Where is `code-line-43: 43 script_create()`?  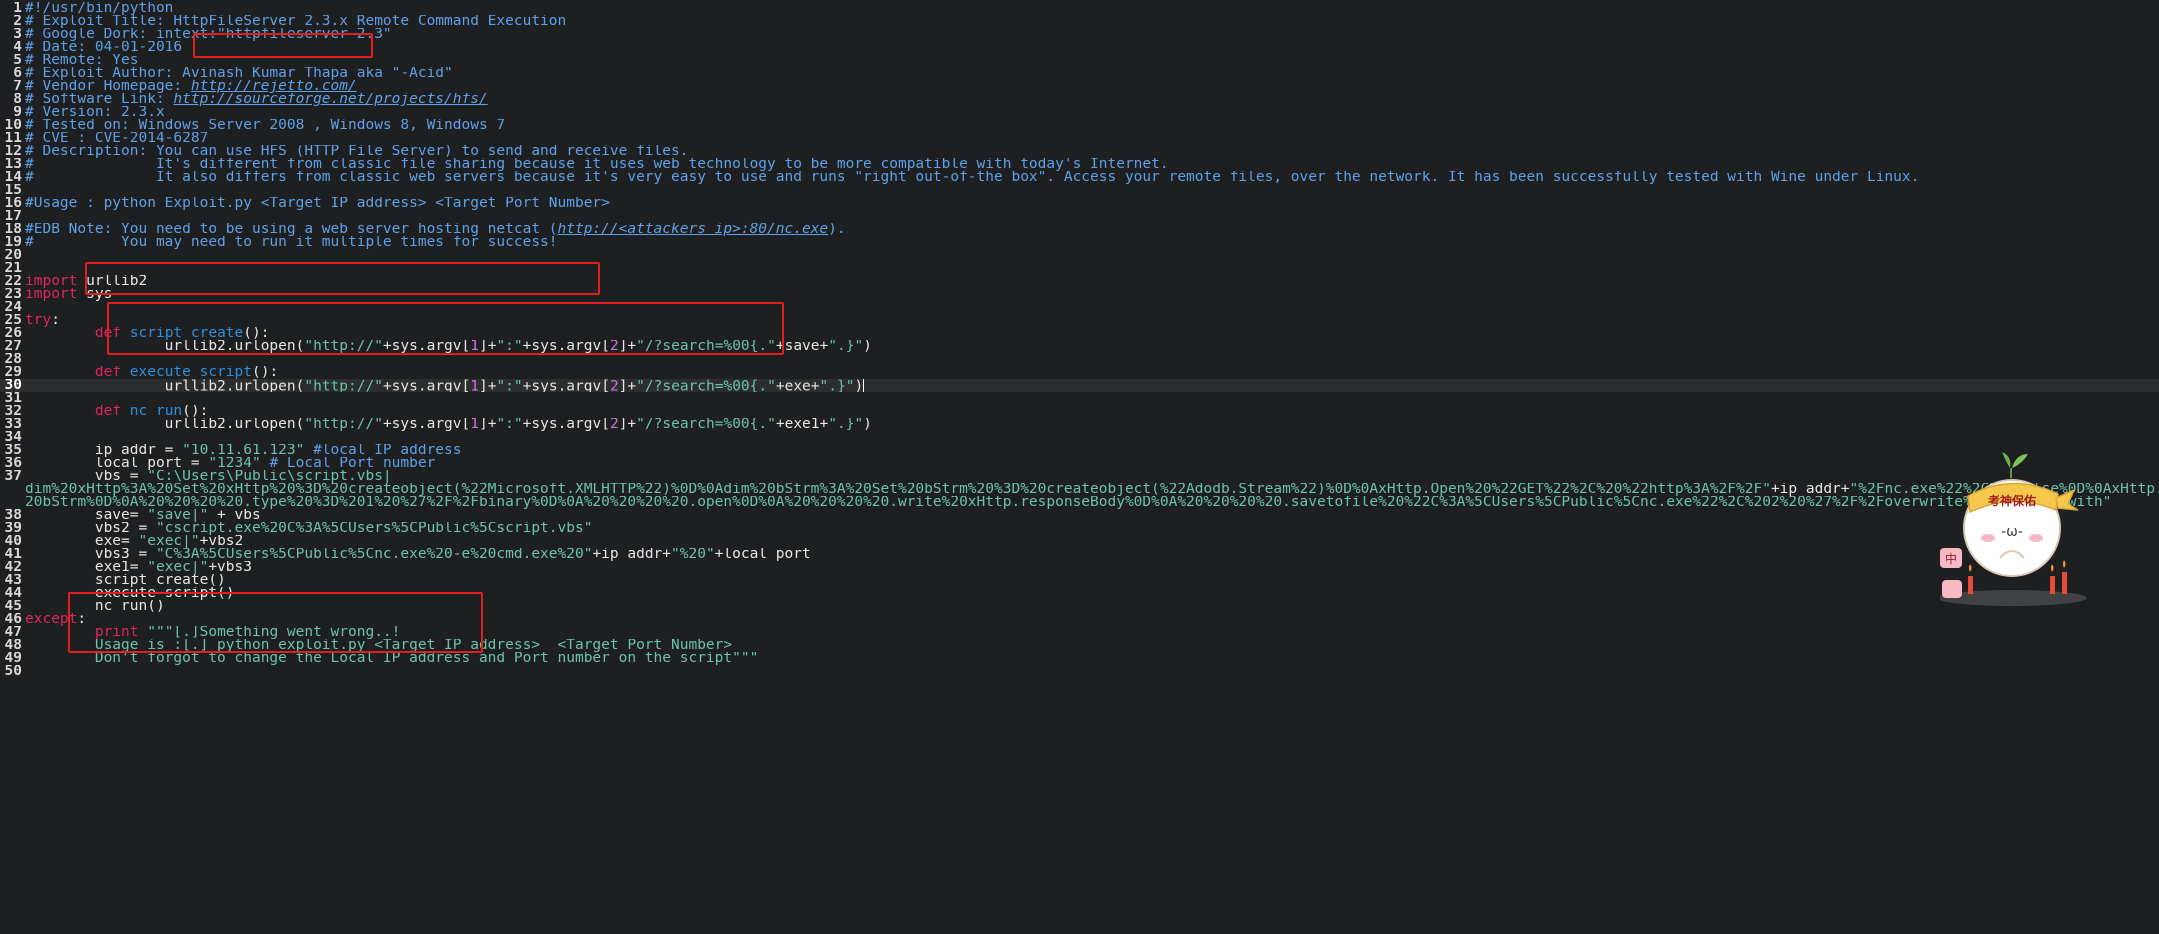
code-line-43: 43 script_create() is located at coordinates (1079, 580).